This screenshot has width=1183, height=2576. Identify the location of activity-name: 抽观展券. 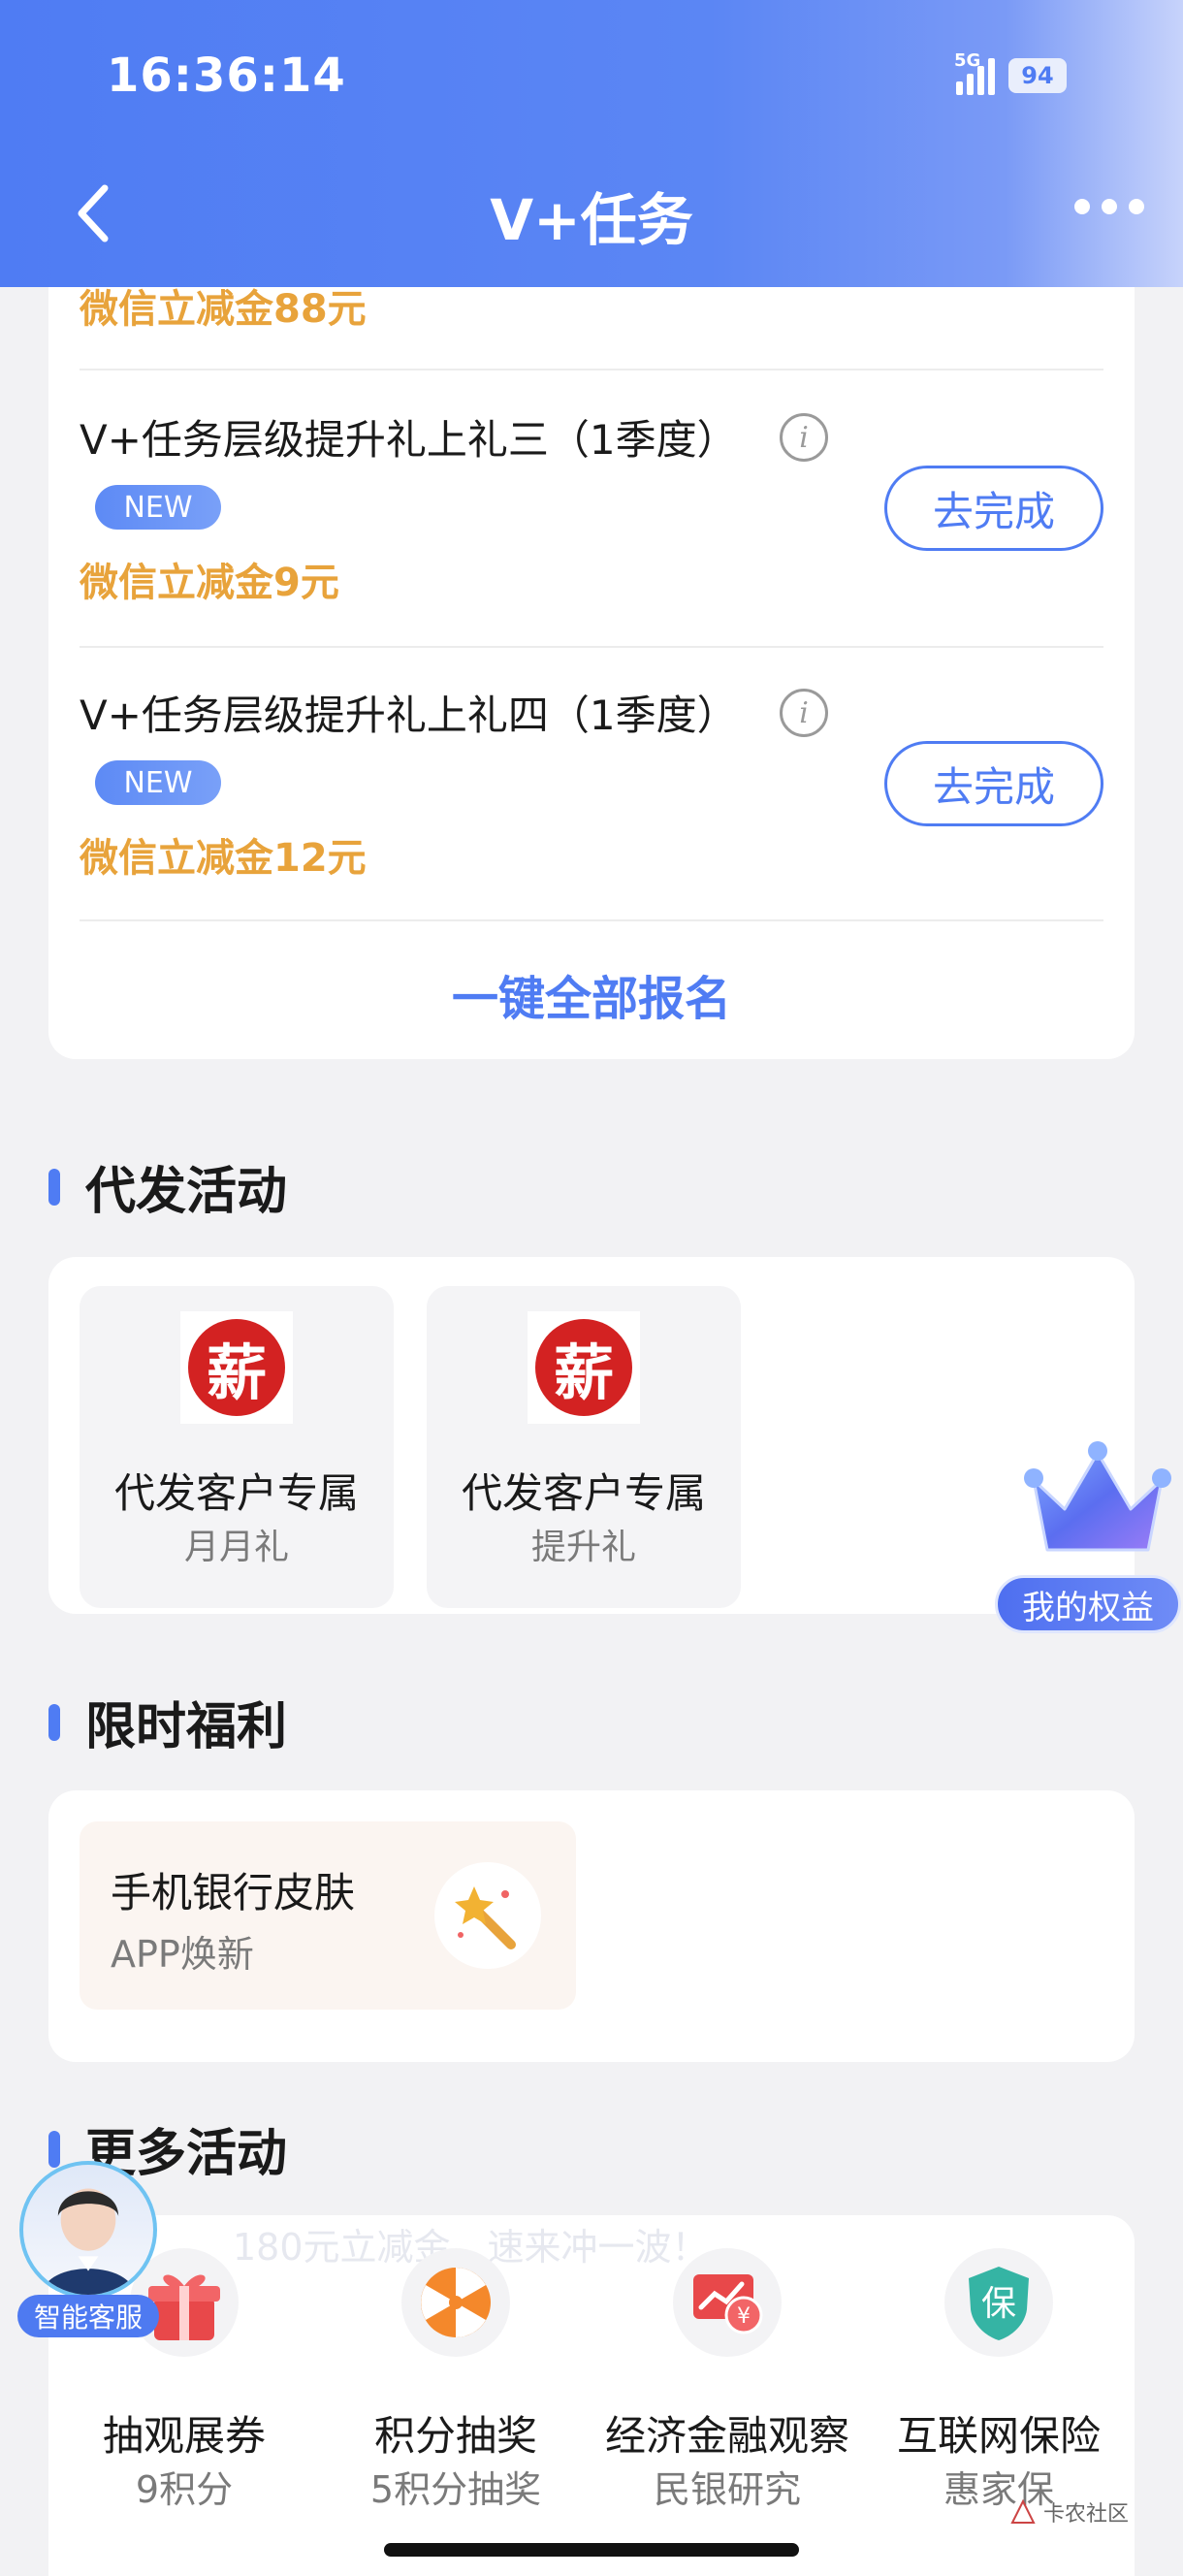
(184, 2436).